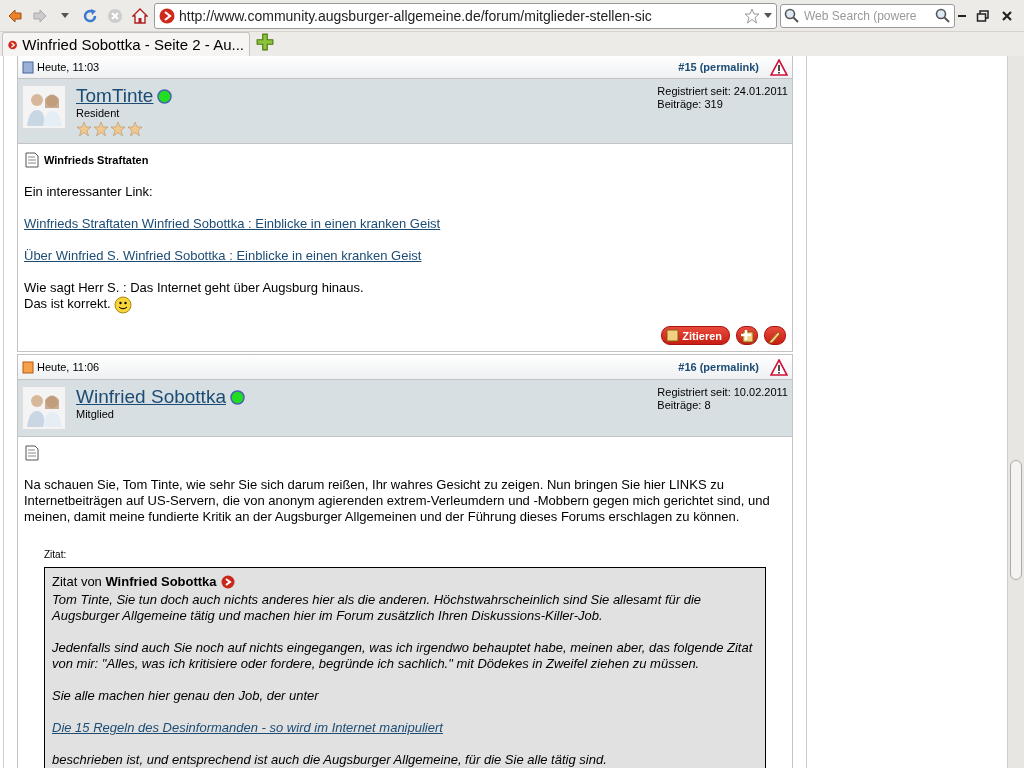 The width and height of the screenshot is (1024, 768). I want to click on reload-icon, so click(90, 15).